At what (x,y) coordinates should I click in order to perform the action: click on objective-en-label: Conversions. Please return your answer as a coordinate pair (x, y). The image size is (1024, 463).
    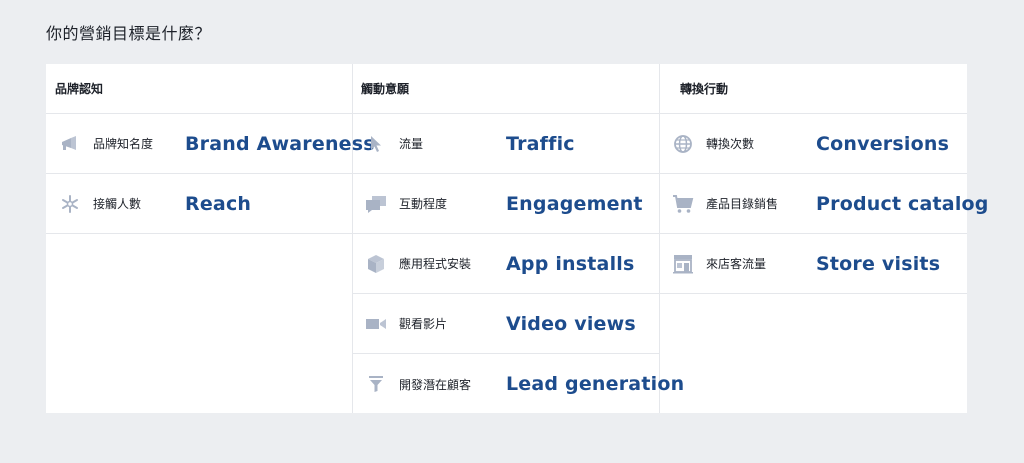
    Looking at the image, I should click on (883, 143).